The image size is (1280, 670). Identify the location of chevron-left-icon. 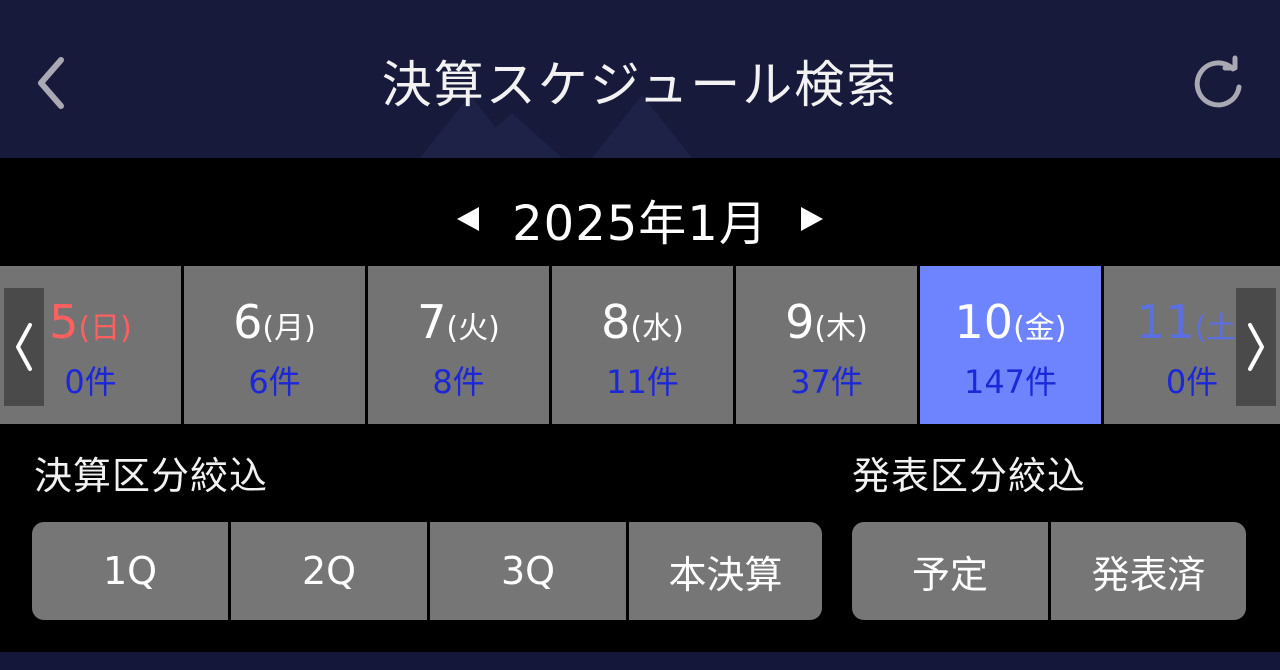
(24, 347).